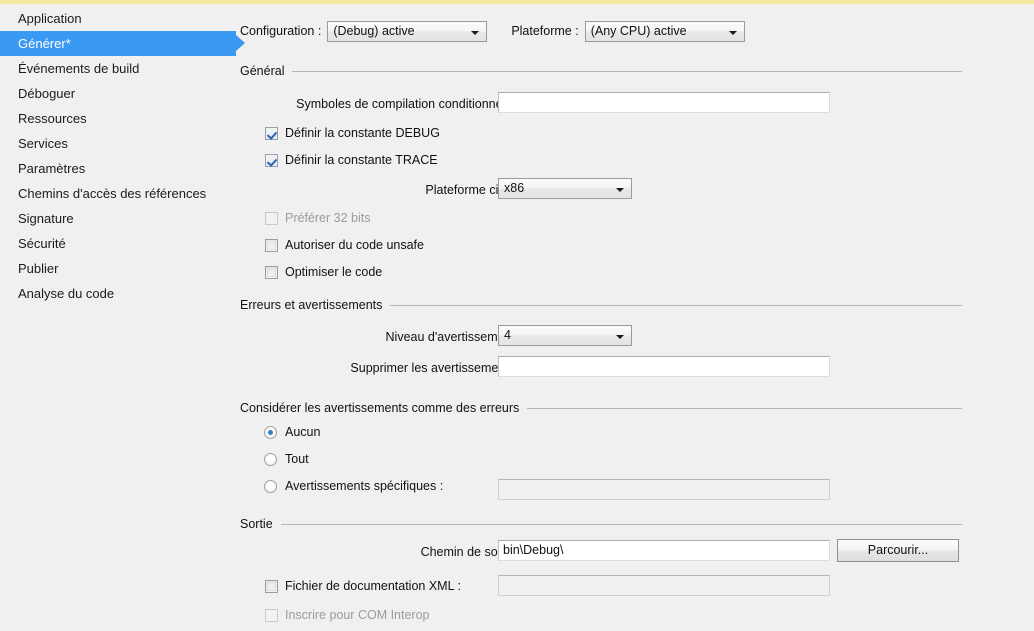 The height and width of the screenshot is (631, 1034). I want to click on xml-doc-checkbox-row: Fichier de documentation XML :, so click(363, 586).